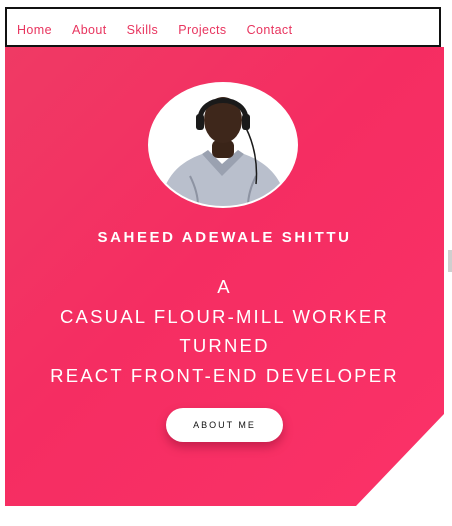 The height and width of the screenshot is (526, 452). What do you see at coordinates (224, 316) in the screenshot?
I see `tagline-line: CASUAL FLOUR-MILL WORKER` at bounding box center [224, 316].